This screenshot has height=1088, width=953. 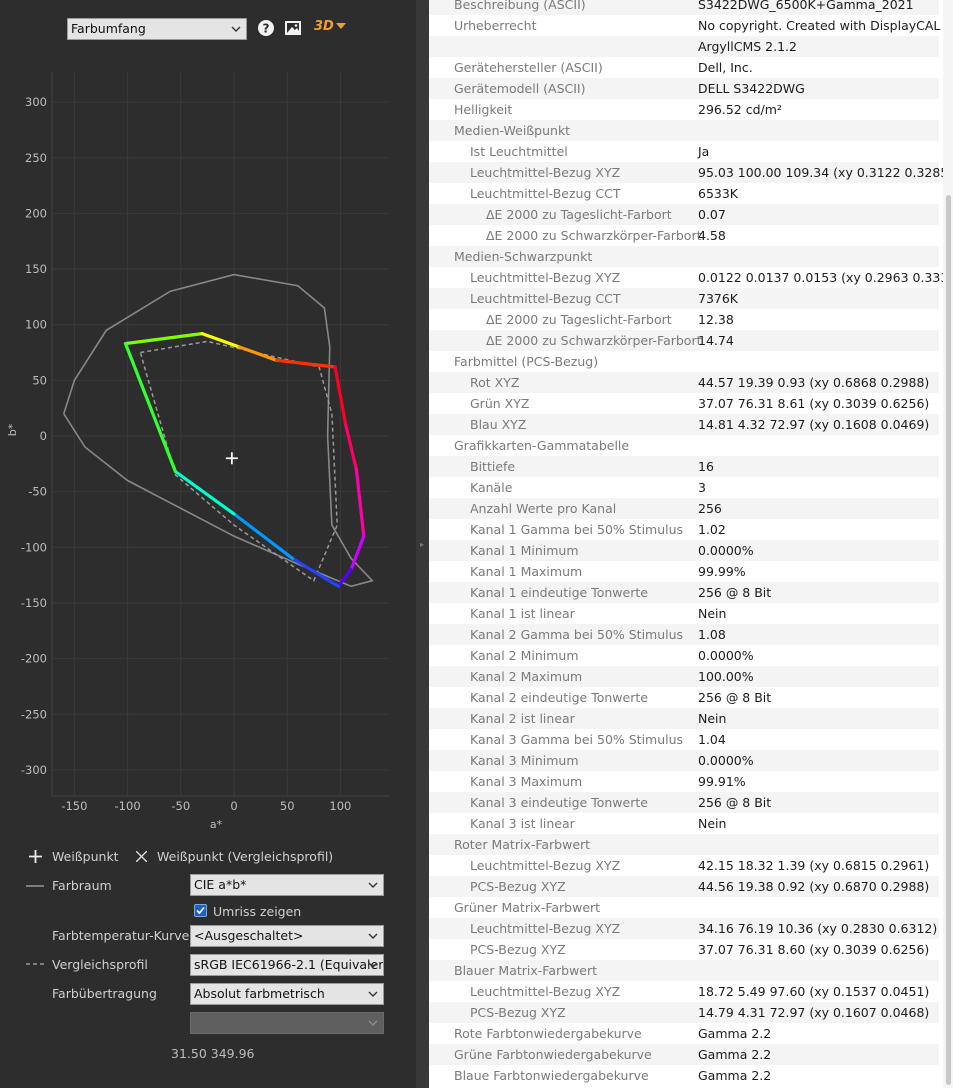 What do you see at coordinates (684, 970) in the screenshot?
I see `info-row: Blauer Matrix-Farbwert` at bounding box center [684, 970].